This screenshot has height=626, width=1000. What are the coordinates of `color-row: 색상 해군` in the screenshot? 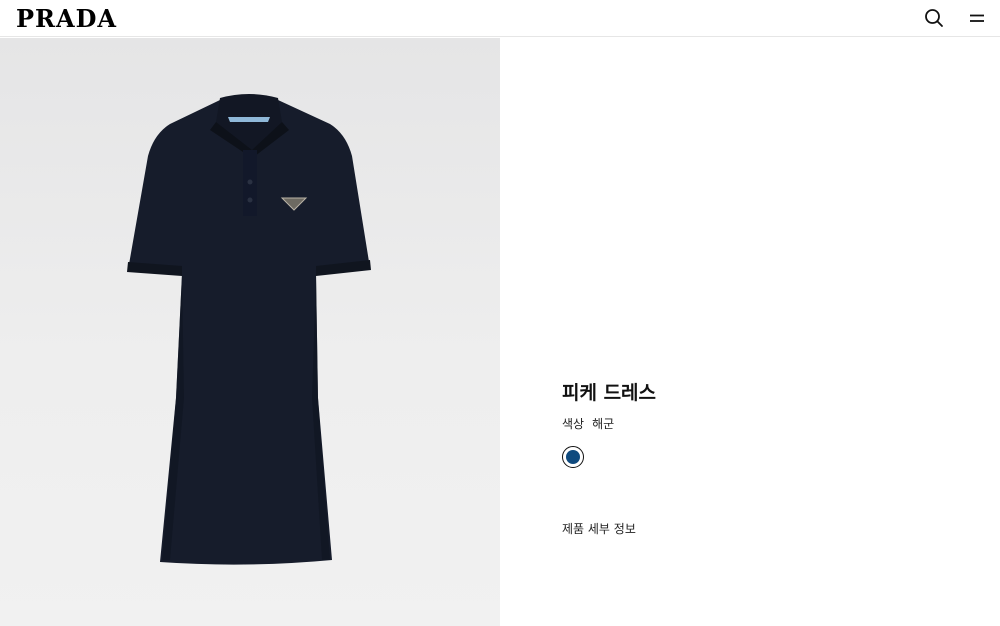 It's located at (762, 423).